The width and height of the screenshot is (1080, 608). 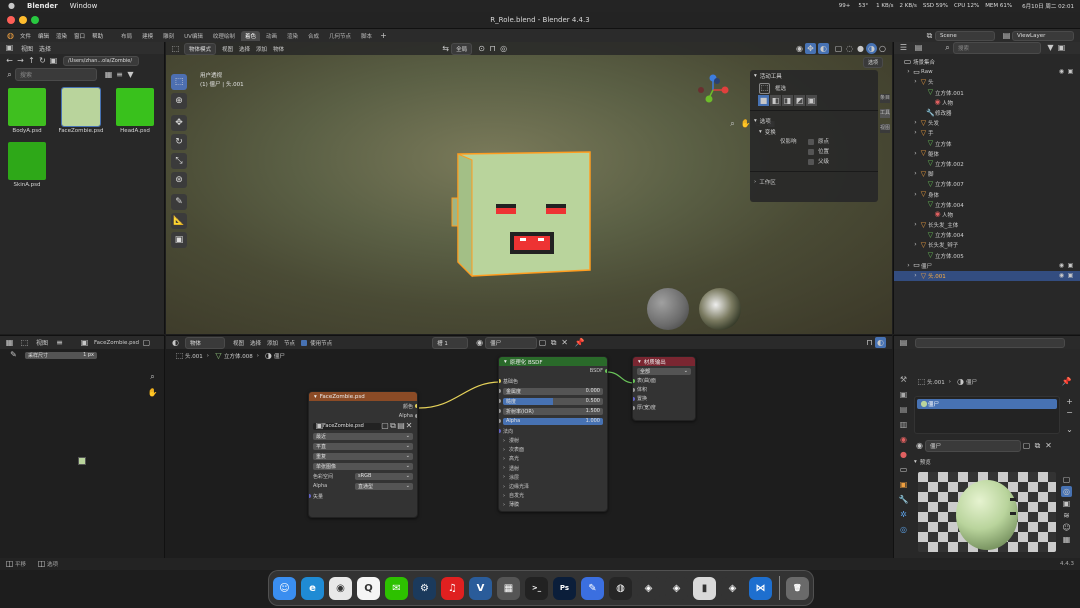 I want to click on calculator-icon: ▦, so click(x=508, y=588).